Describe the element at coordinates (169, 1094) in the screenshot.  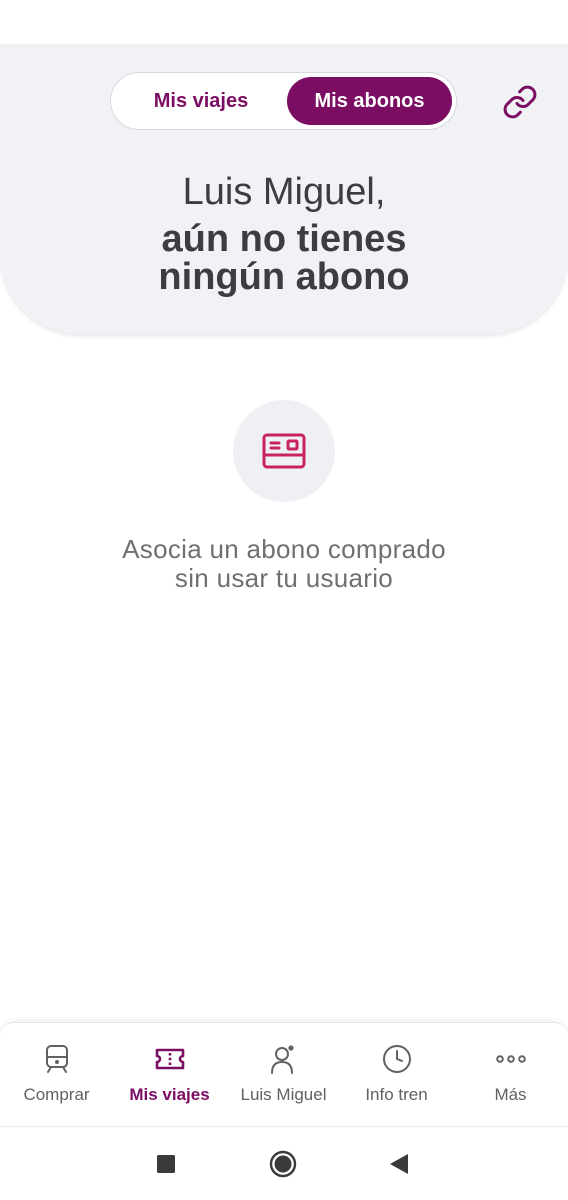
I see `nav-label-mis-viajes: Mis viajes` at that location.